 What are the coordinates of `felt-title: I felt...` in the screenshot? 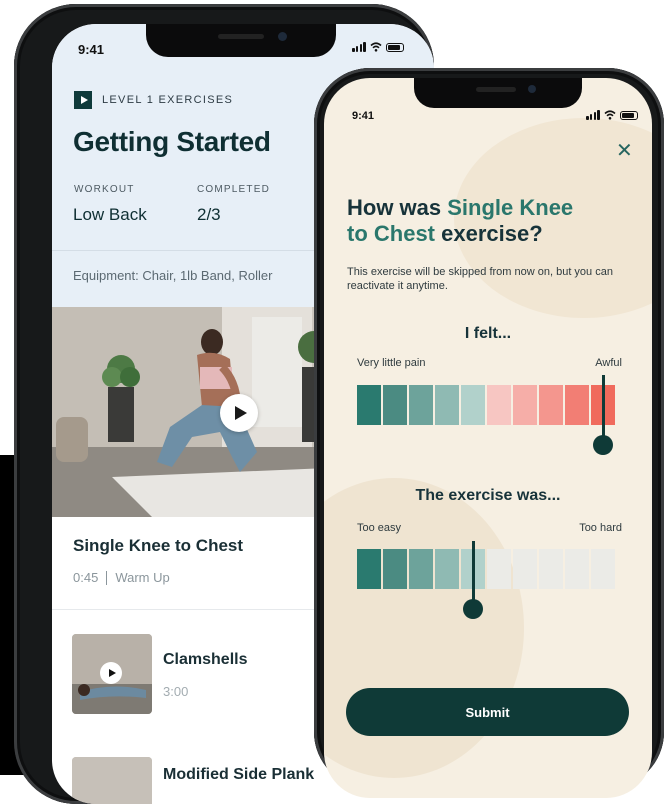 It's located at (488, 333).